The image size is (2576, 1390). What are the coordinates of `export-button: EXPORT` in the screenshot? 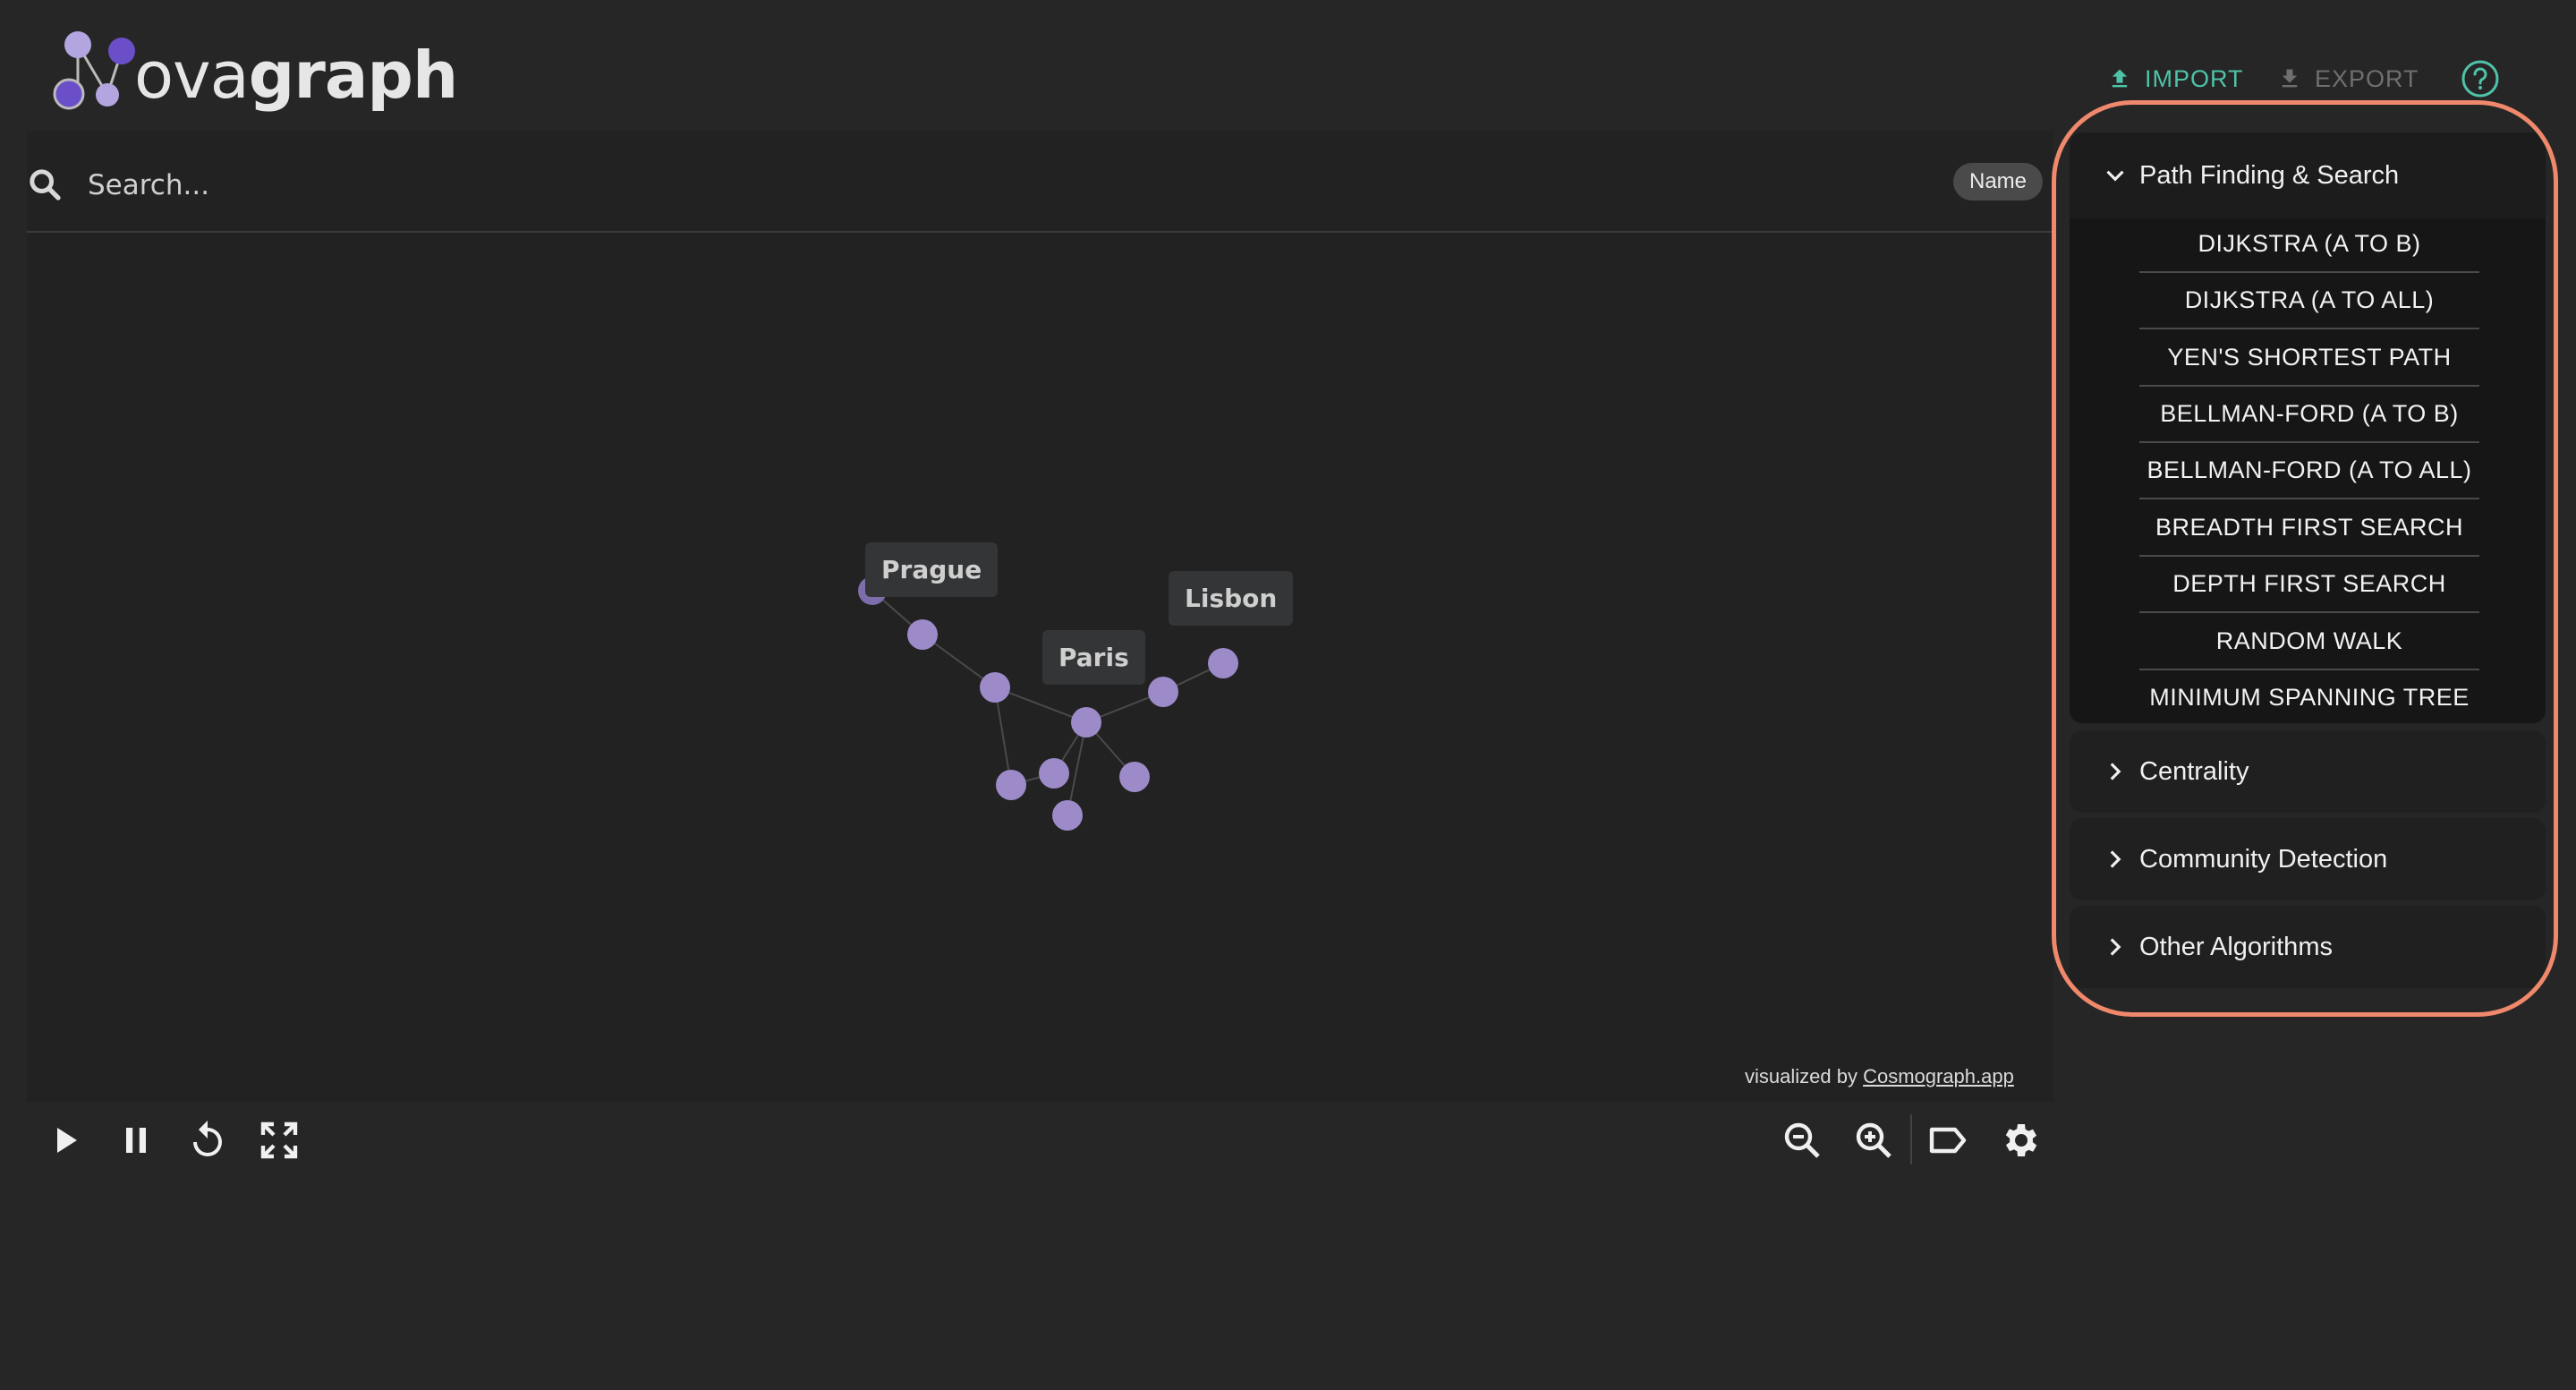 It's located at (2348, 79).